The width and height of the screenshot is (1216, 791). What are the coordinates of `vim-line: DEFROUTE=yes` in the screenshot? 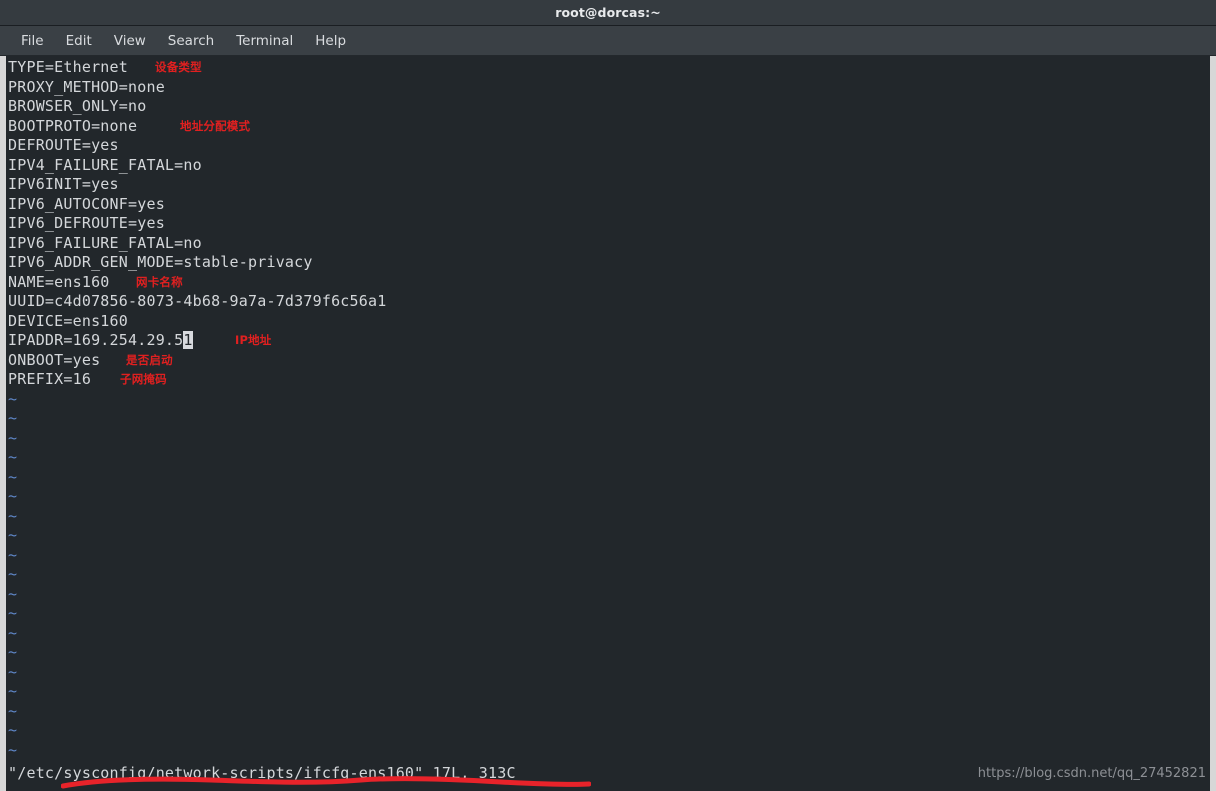 It's located at (612, 146).